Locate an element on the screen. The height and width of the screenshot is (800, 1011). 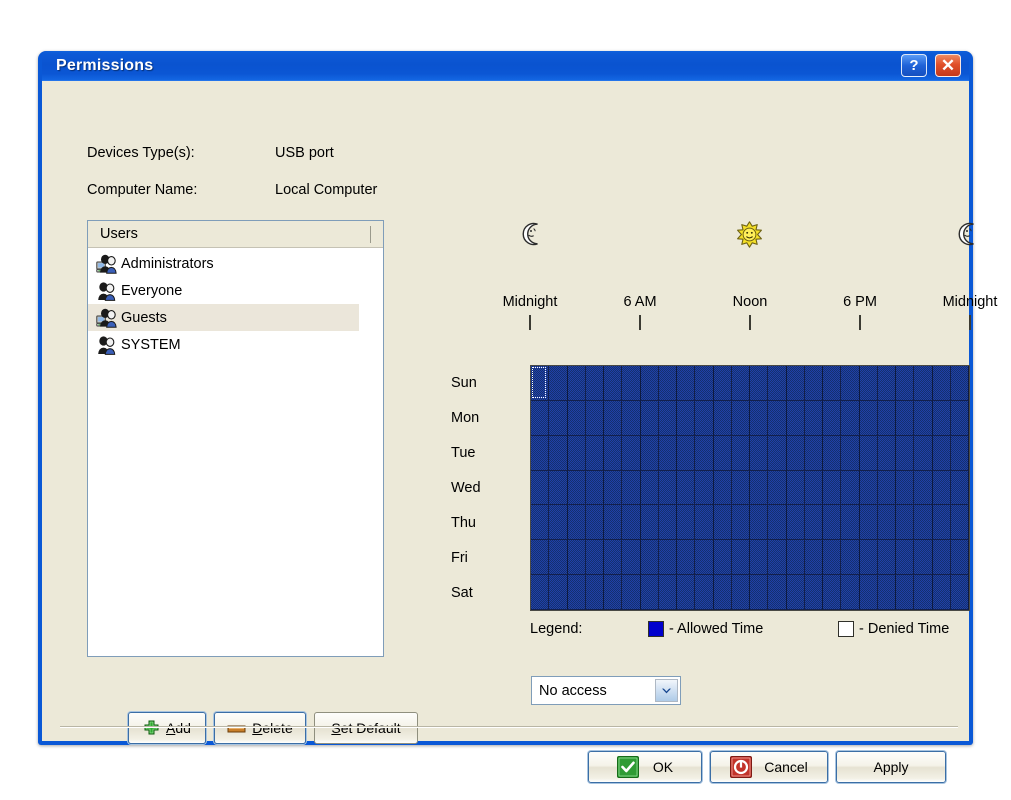
ok-button: OK is located at coordinates (645, 767).